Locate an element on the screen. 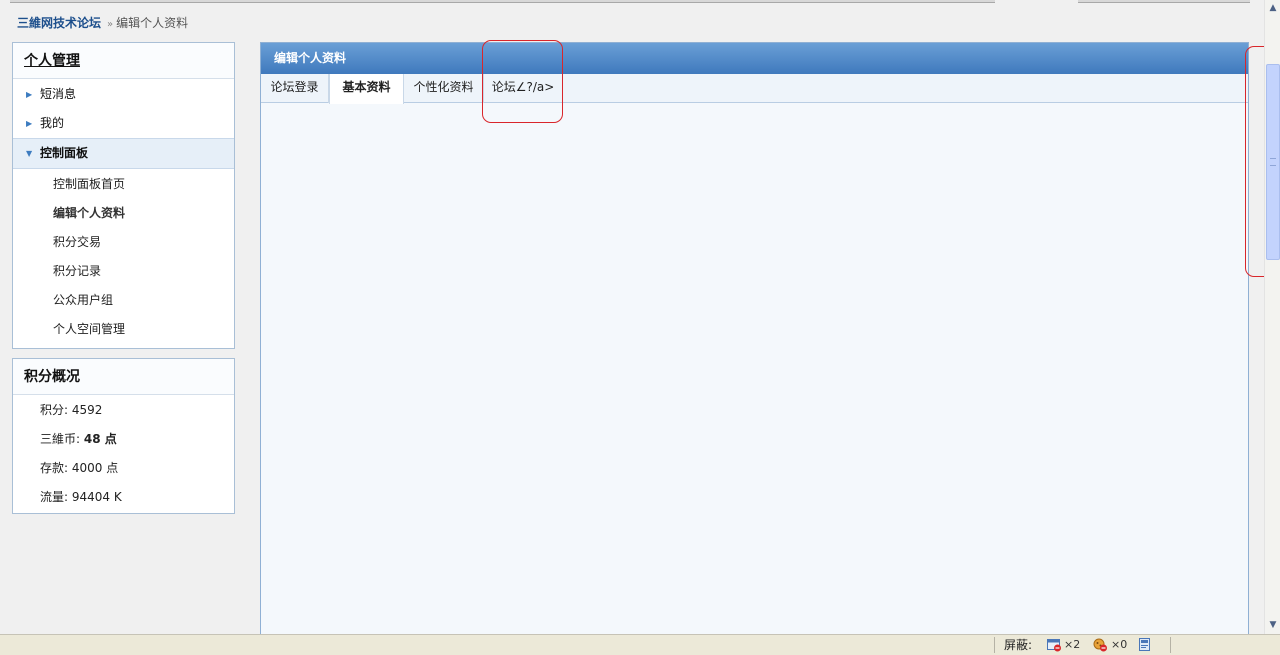 The image size is (1280, 655). sidebar-subitem-public-groups: 公众用户组 is located at coordinates (123, 300).